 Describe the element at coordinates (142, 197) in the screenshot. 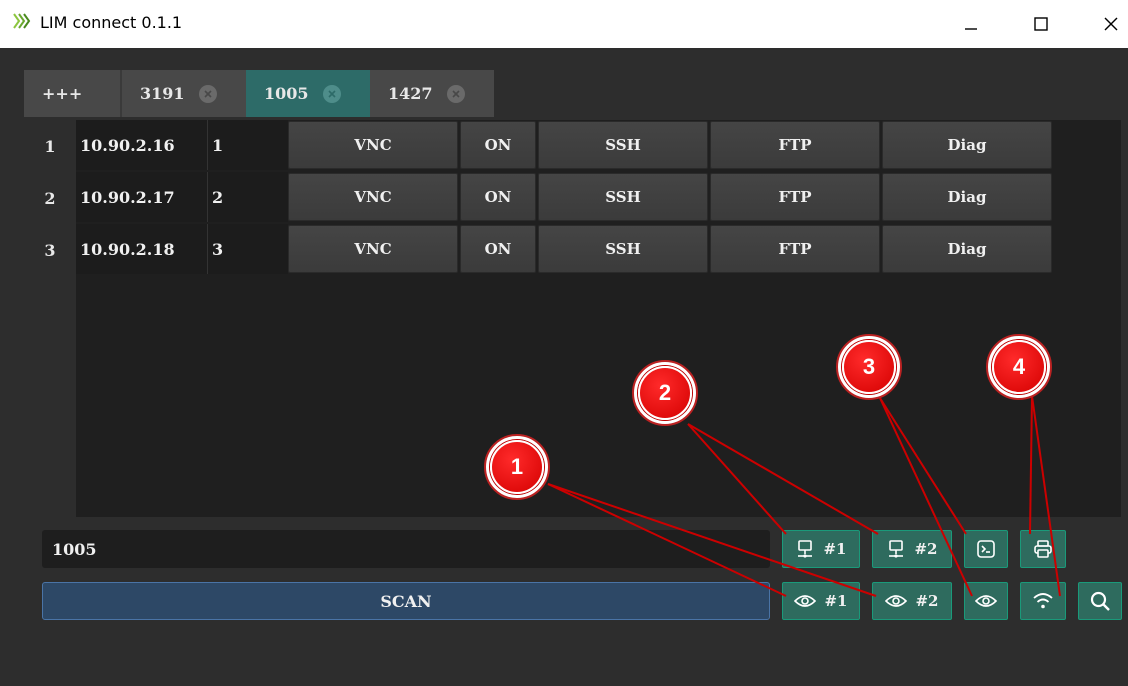

I see `ip-cell: 10.90.2.17` at that location.